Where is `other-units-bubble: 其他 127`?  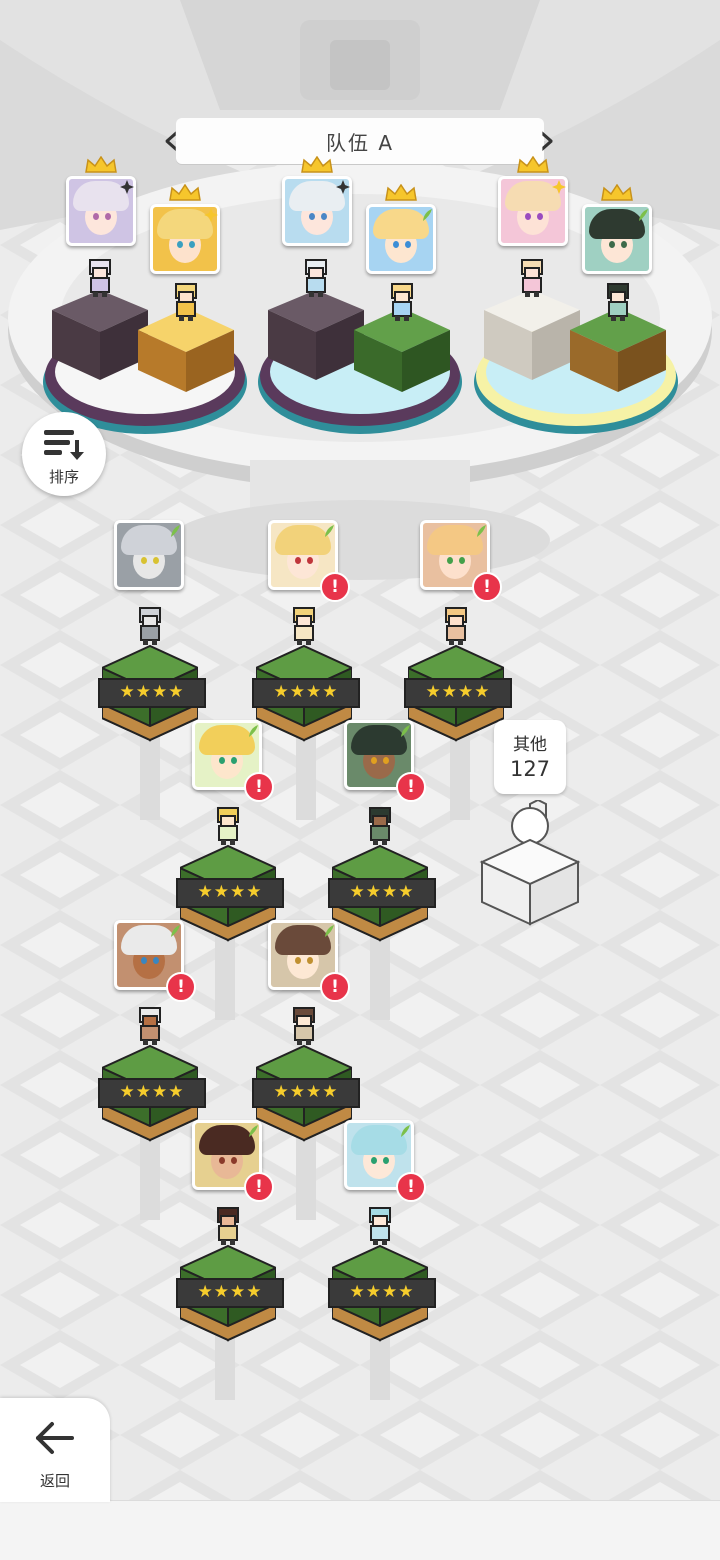 other-units-bubble: 其他 127 is located at coordinates (530, 757).